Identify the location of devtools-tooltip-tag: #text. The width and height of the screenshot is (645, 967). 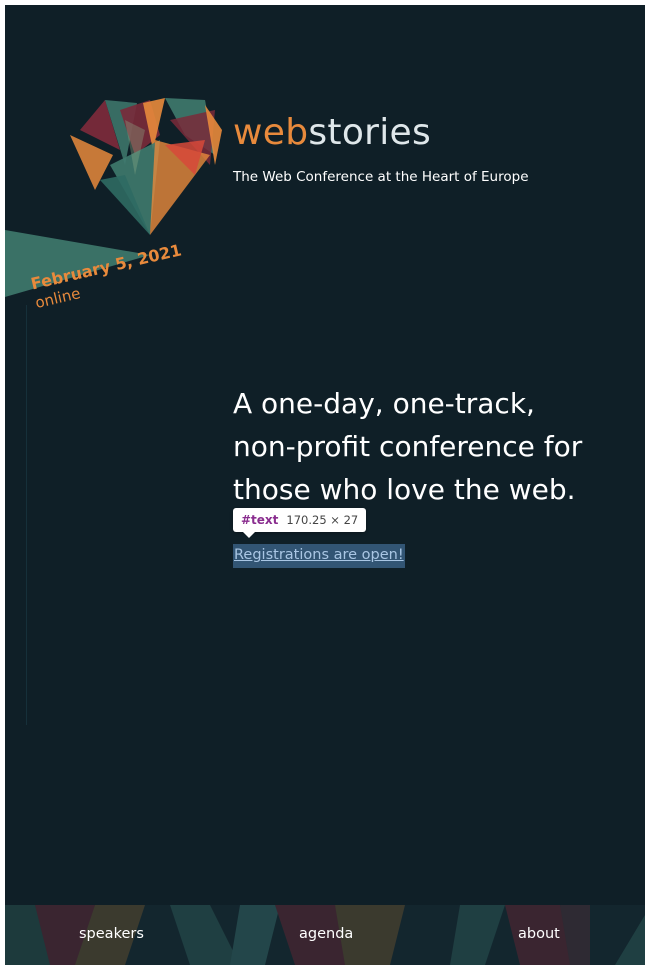
(260, 520).